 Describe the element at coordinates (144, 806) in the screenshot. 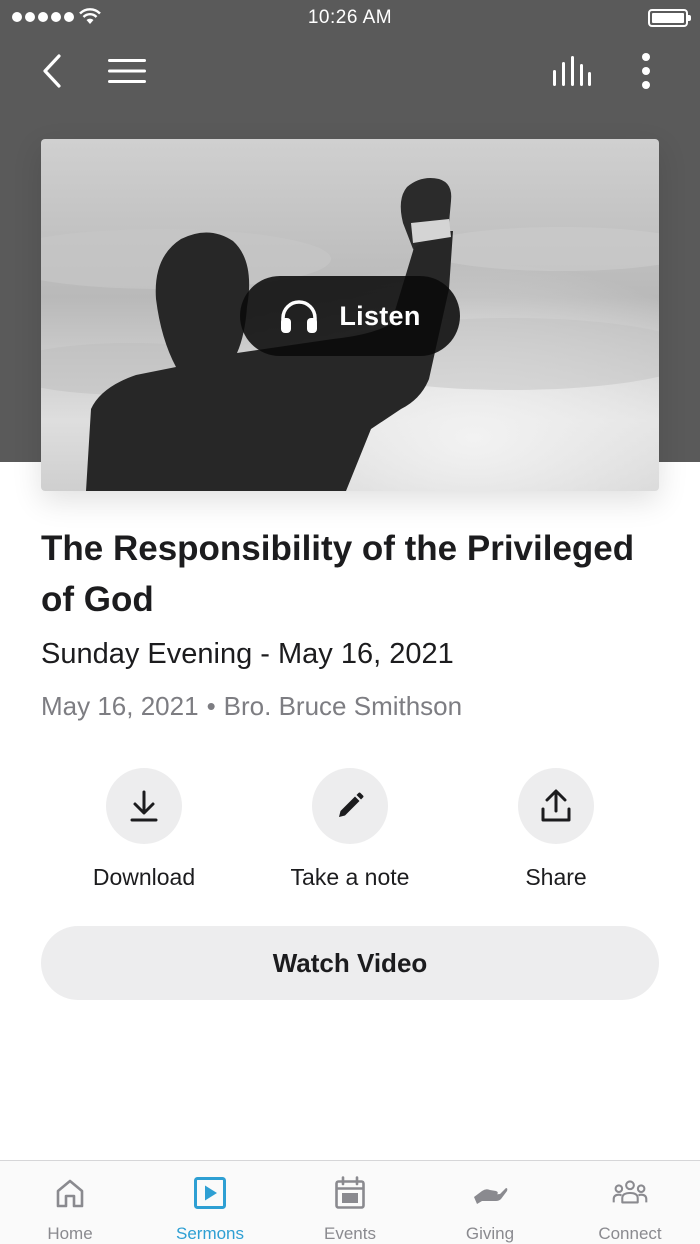

I see `download-icon` at that location.